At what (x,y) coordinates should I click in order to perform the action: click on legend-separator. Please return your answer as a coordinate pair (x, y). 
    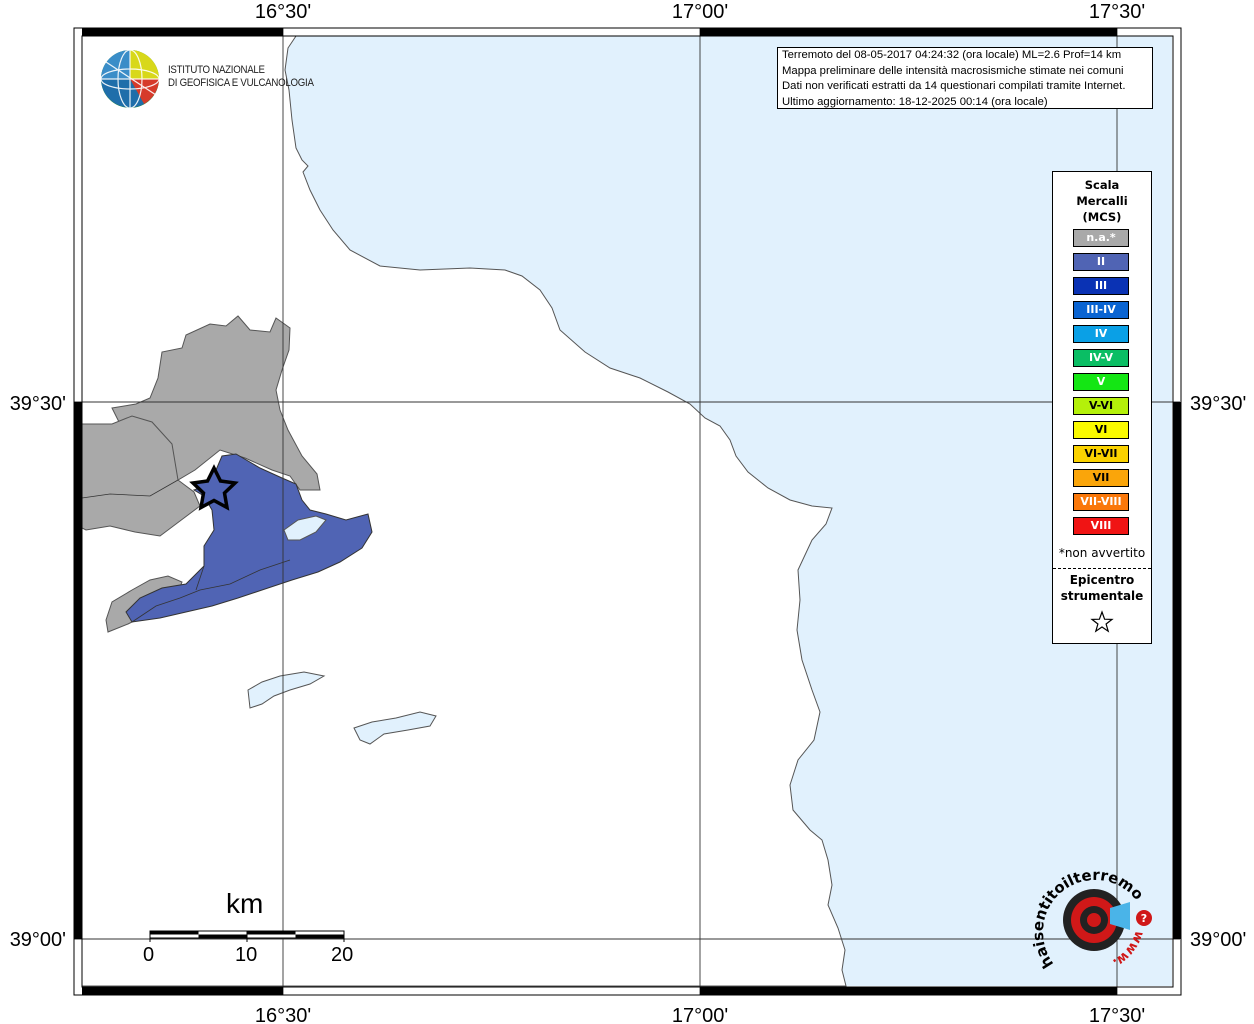
    Looking at the image, I should click on (1102, 568).